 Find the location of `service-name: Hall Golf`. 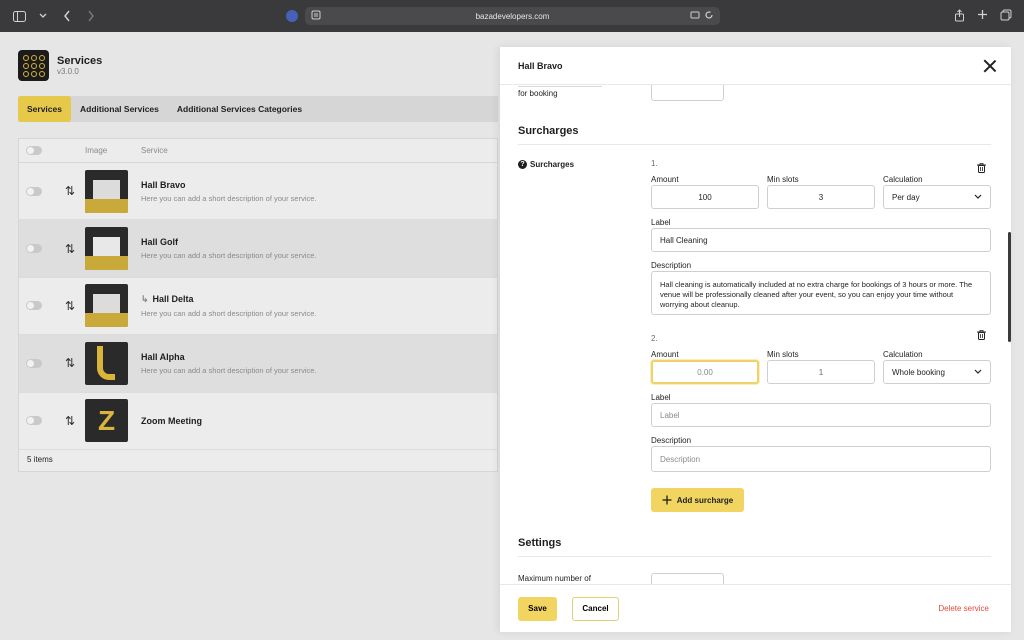

service-name: Hall Golf is located at coordinates (319, 242).